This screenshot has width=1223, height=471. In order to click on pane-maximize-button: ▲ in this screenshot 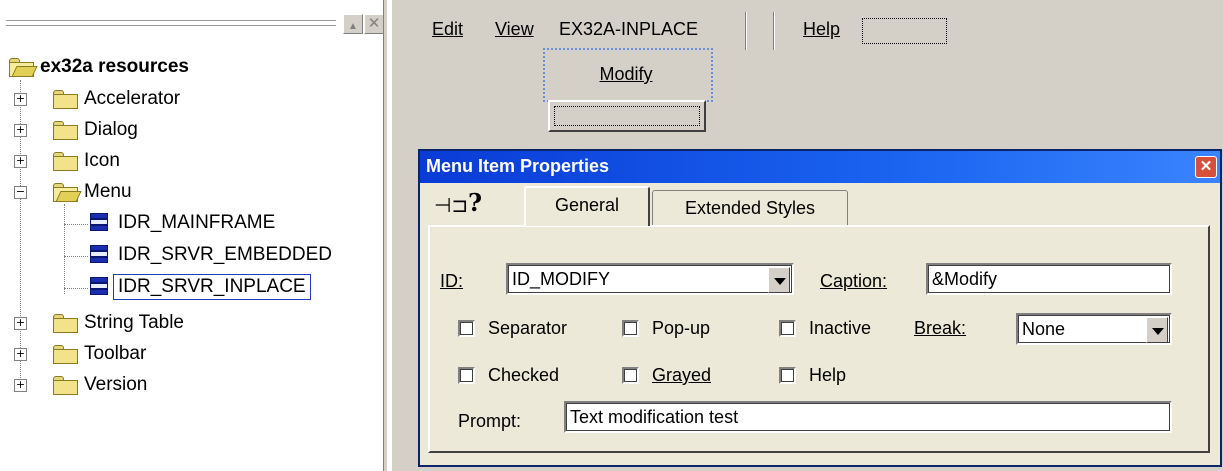, I will do `click(353, 24)`.